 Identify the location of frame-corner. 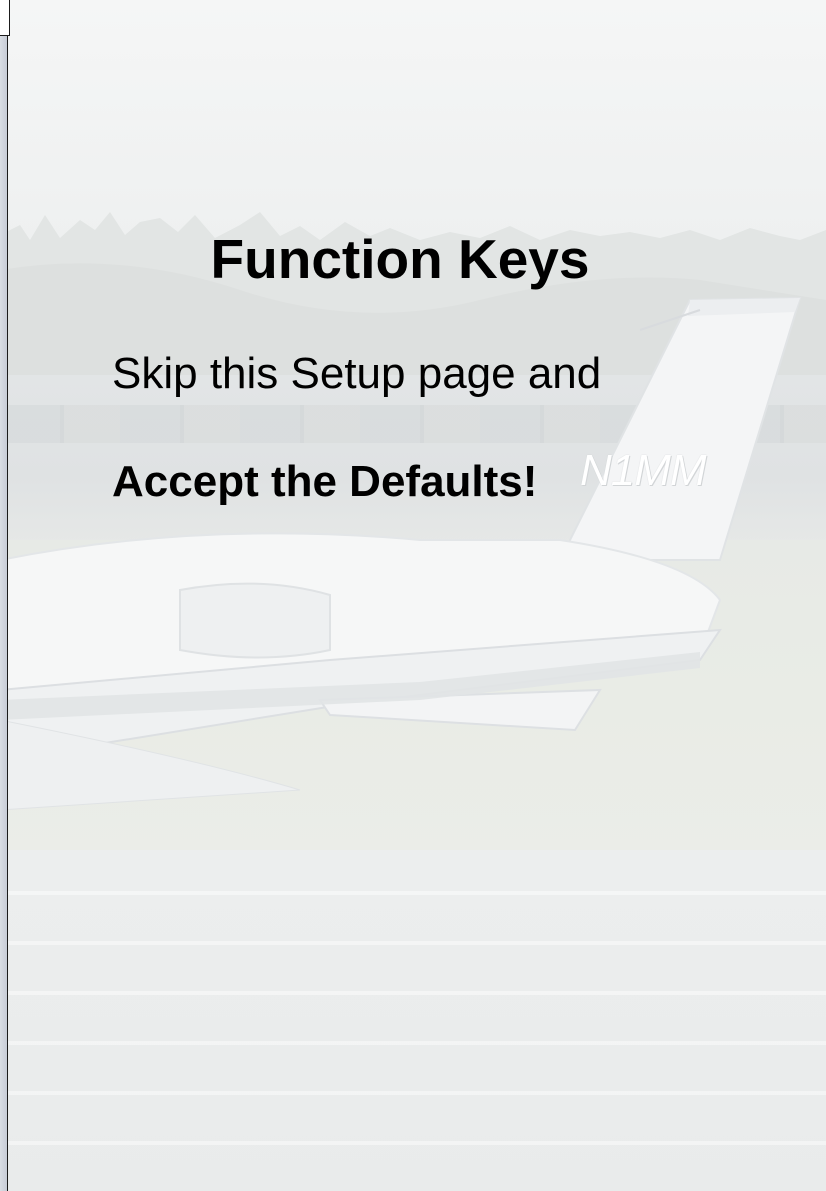
(5, 18).